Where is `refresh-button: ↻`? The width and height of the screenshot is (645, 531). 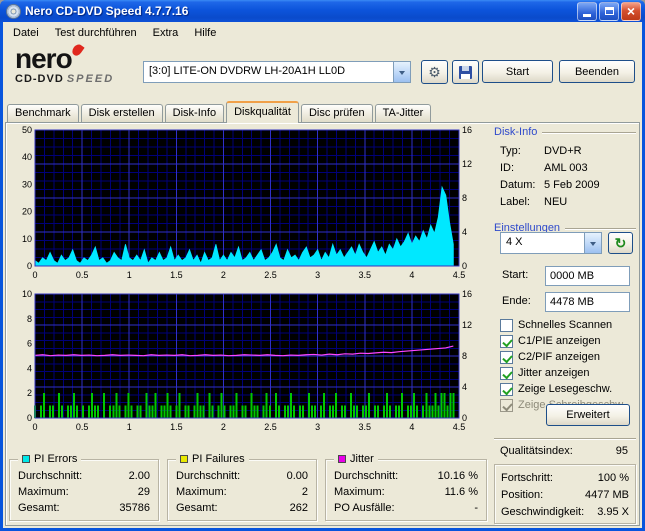 refresh-button: ↻ is located at coordinates (620, 243).